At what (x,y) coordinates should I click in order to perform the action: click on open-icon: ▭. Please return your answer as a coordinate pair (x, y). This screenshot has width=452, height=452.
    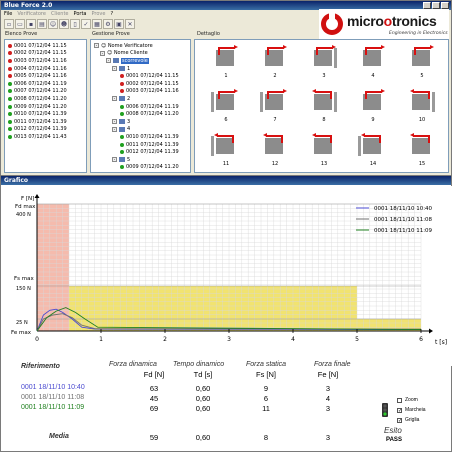
    Looking at the image, I should click on (20, 24).